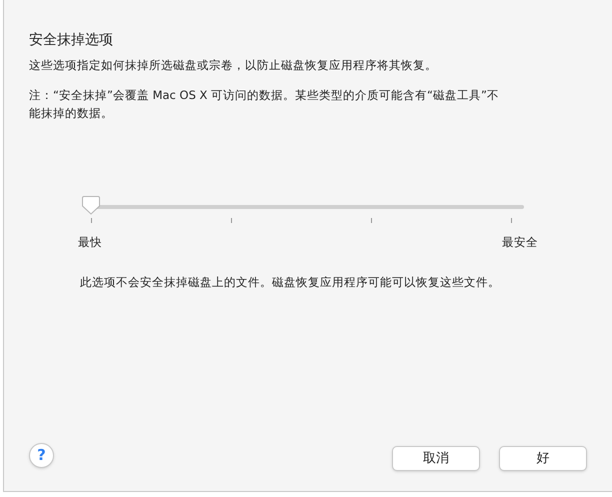 The image size is (612, 497). What do you see at coordinates (71, 40) in the screenshot?
I see `dialog-title: 安全抹掉选项` at bounding box center [71, 40].